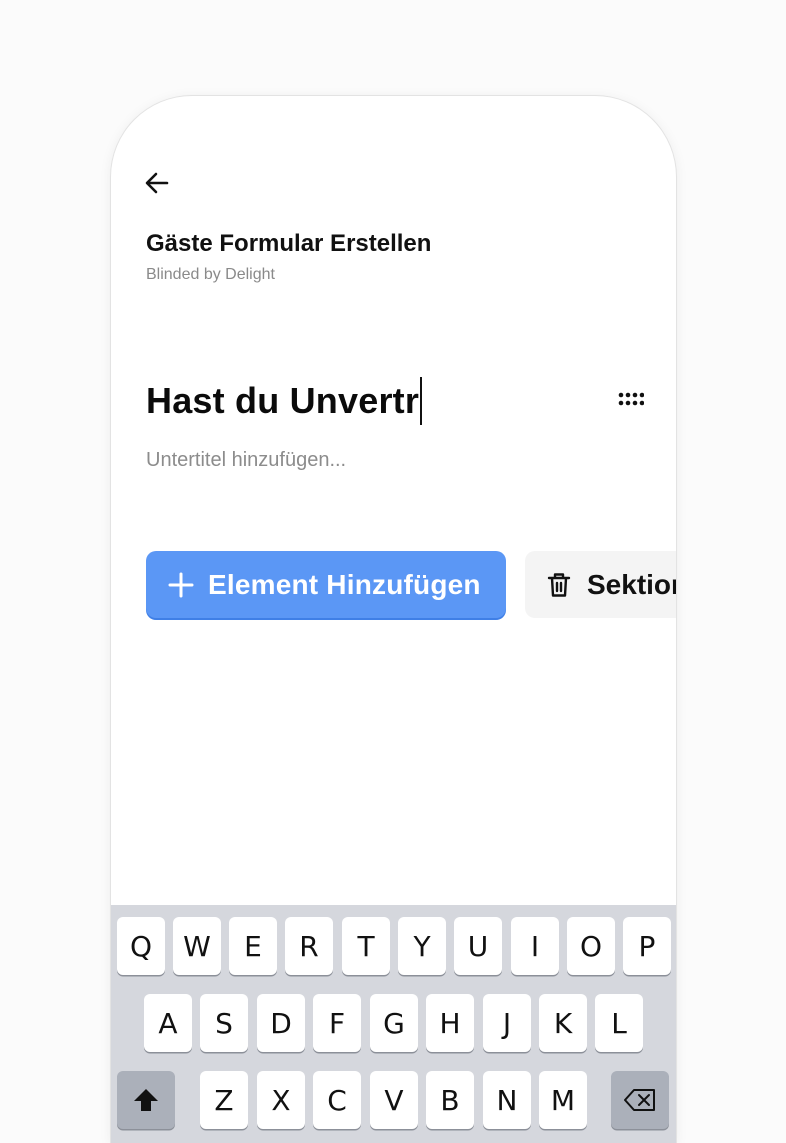 Image resolution: width=786 pixels, height=1143 pixels. I want to click on key-m: M, so click(563, 1100).